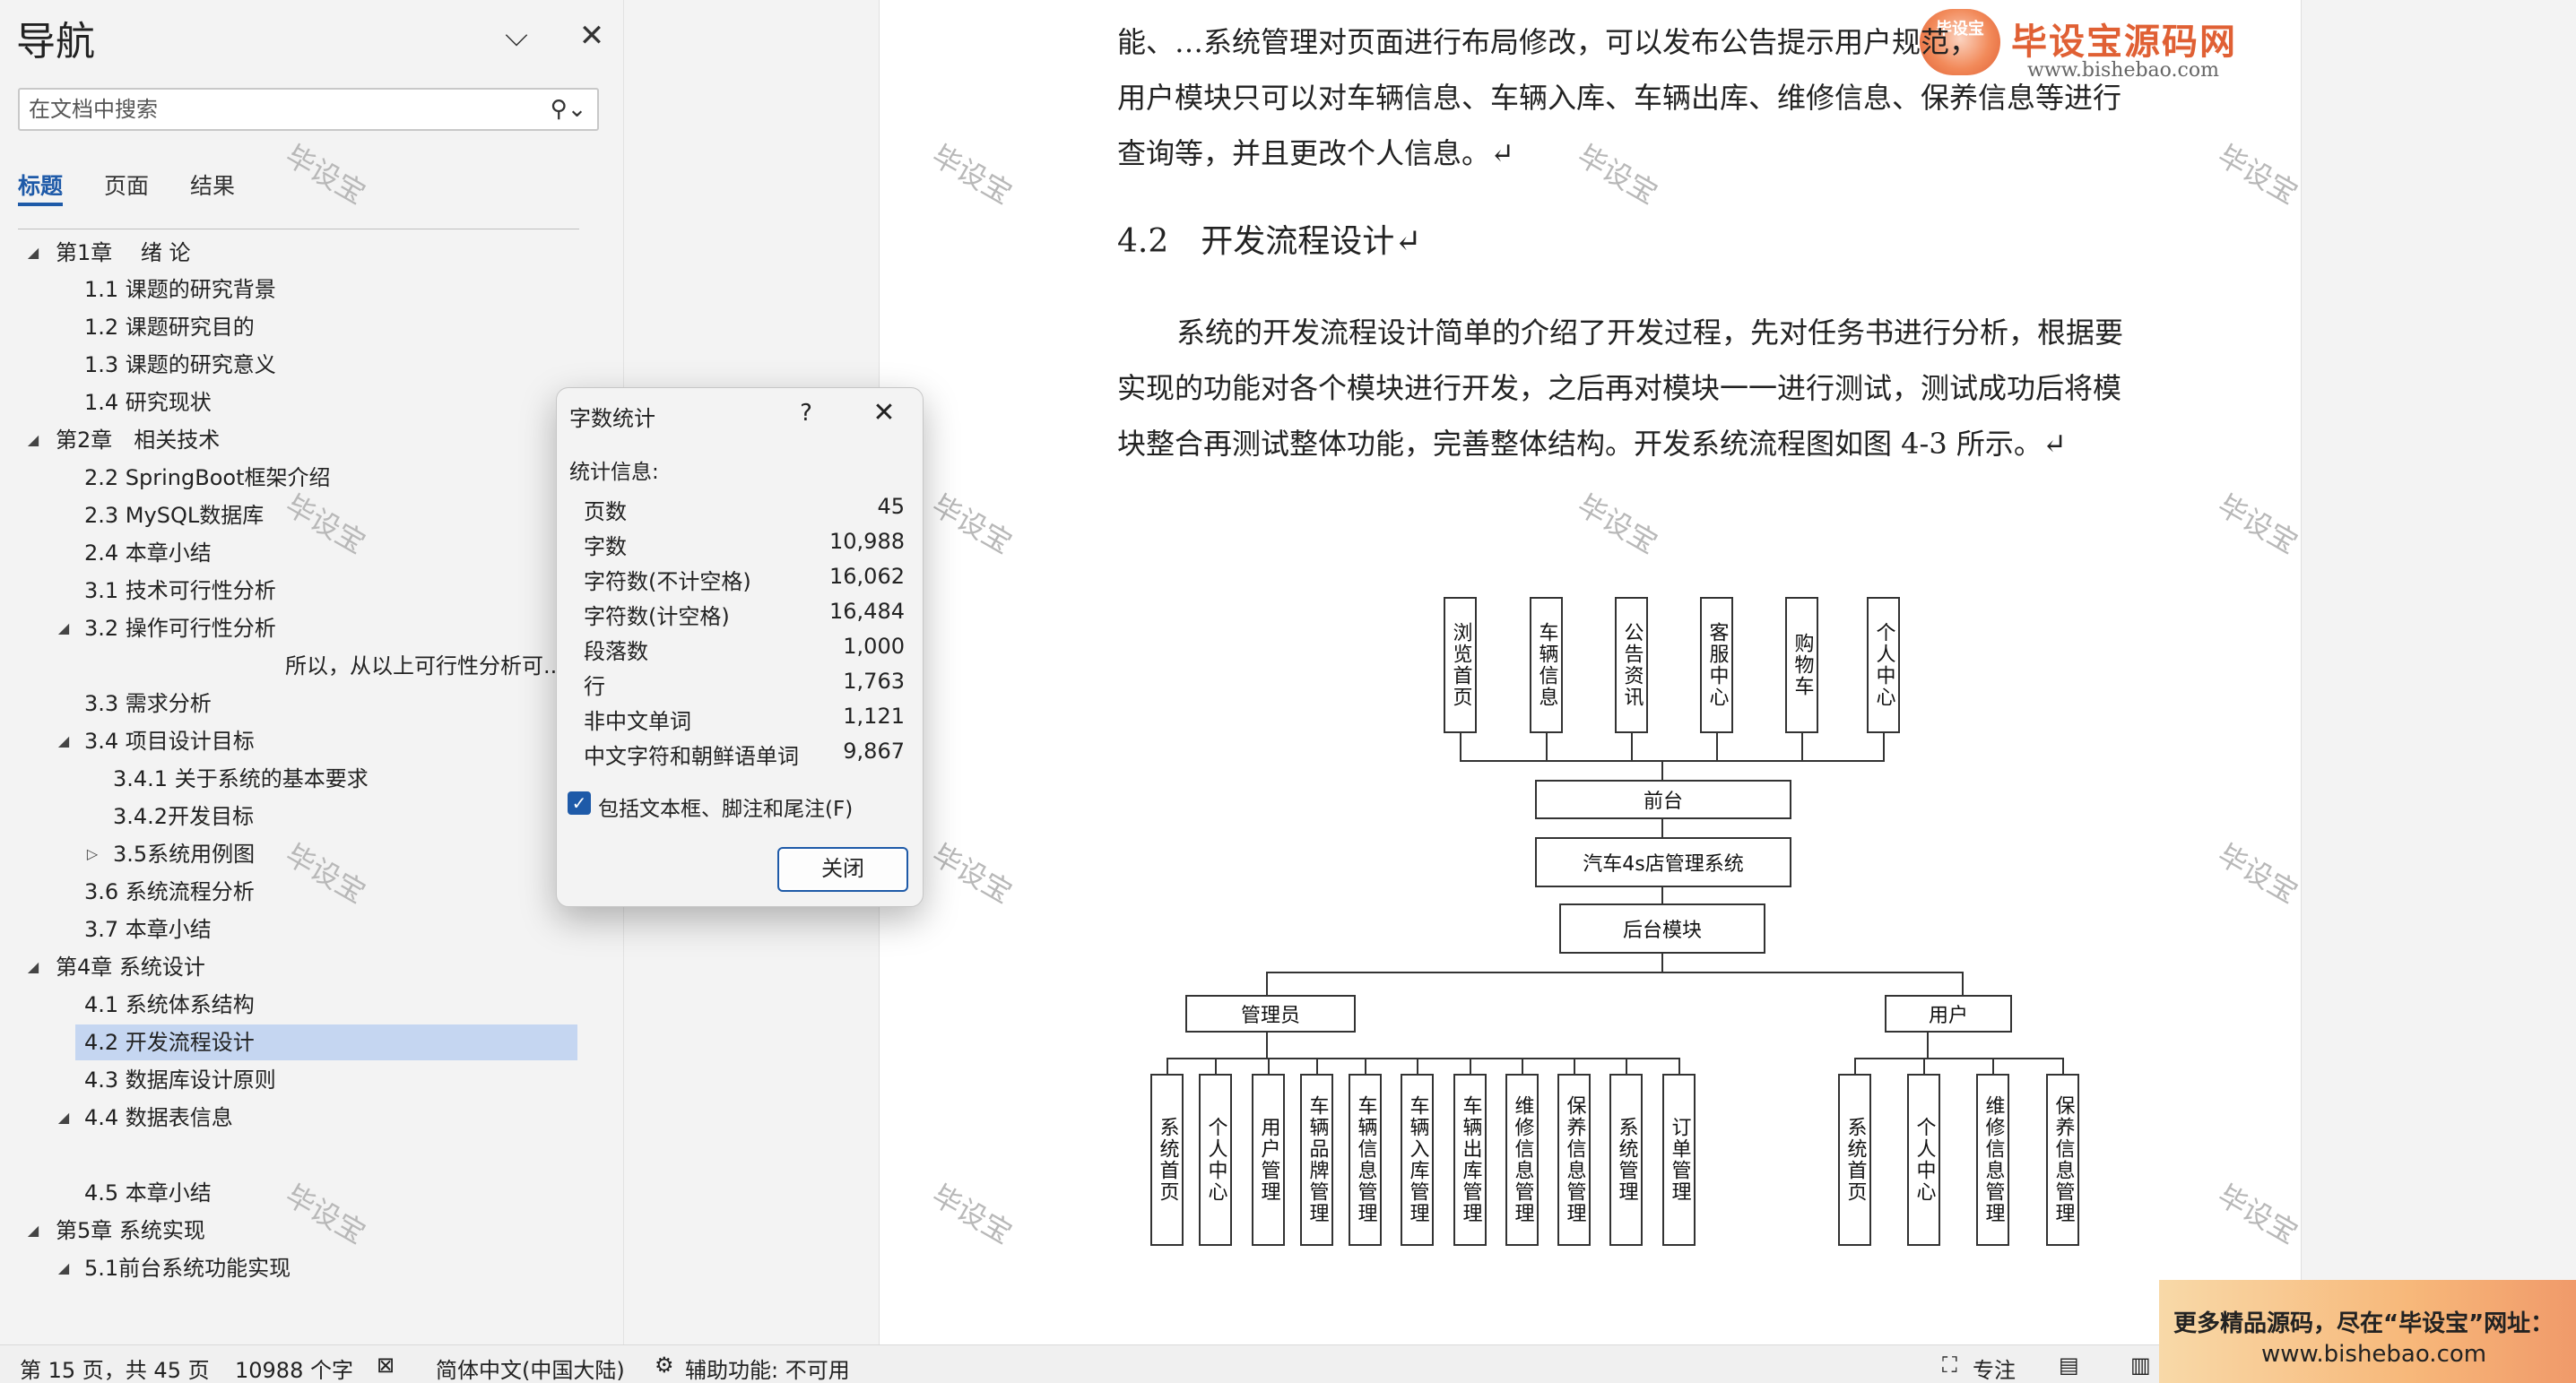 This screenshot has width=2576, height=1383. I want to click on stat-value: 1,000, so click(874, 647).